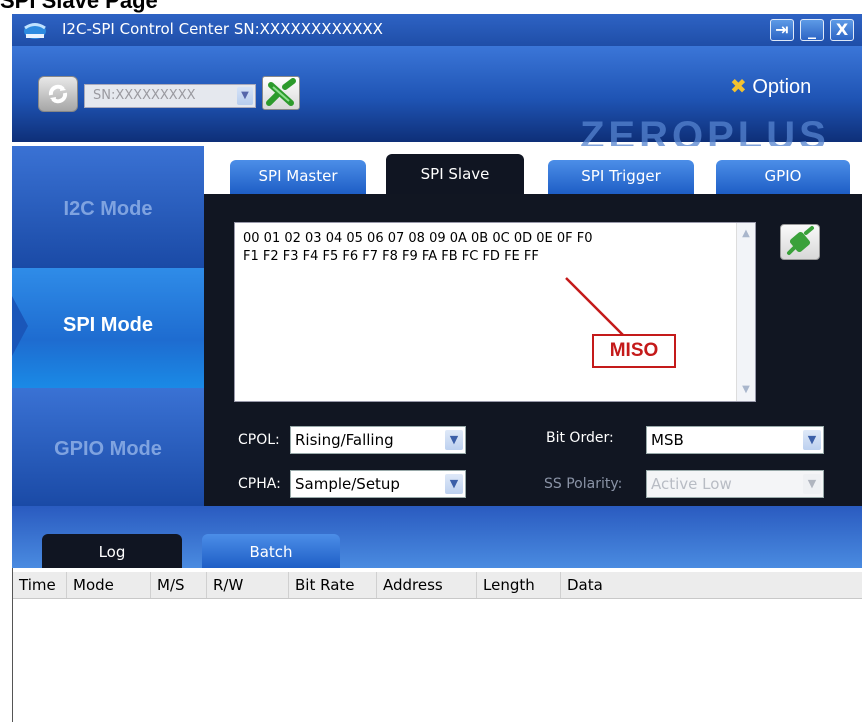 The width and height of the screenshot is (862, 722). Describe the element at coordinates (746, 390) in the screenshot. I see `scroll-down-icon: ▼` at that location.